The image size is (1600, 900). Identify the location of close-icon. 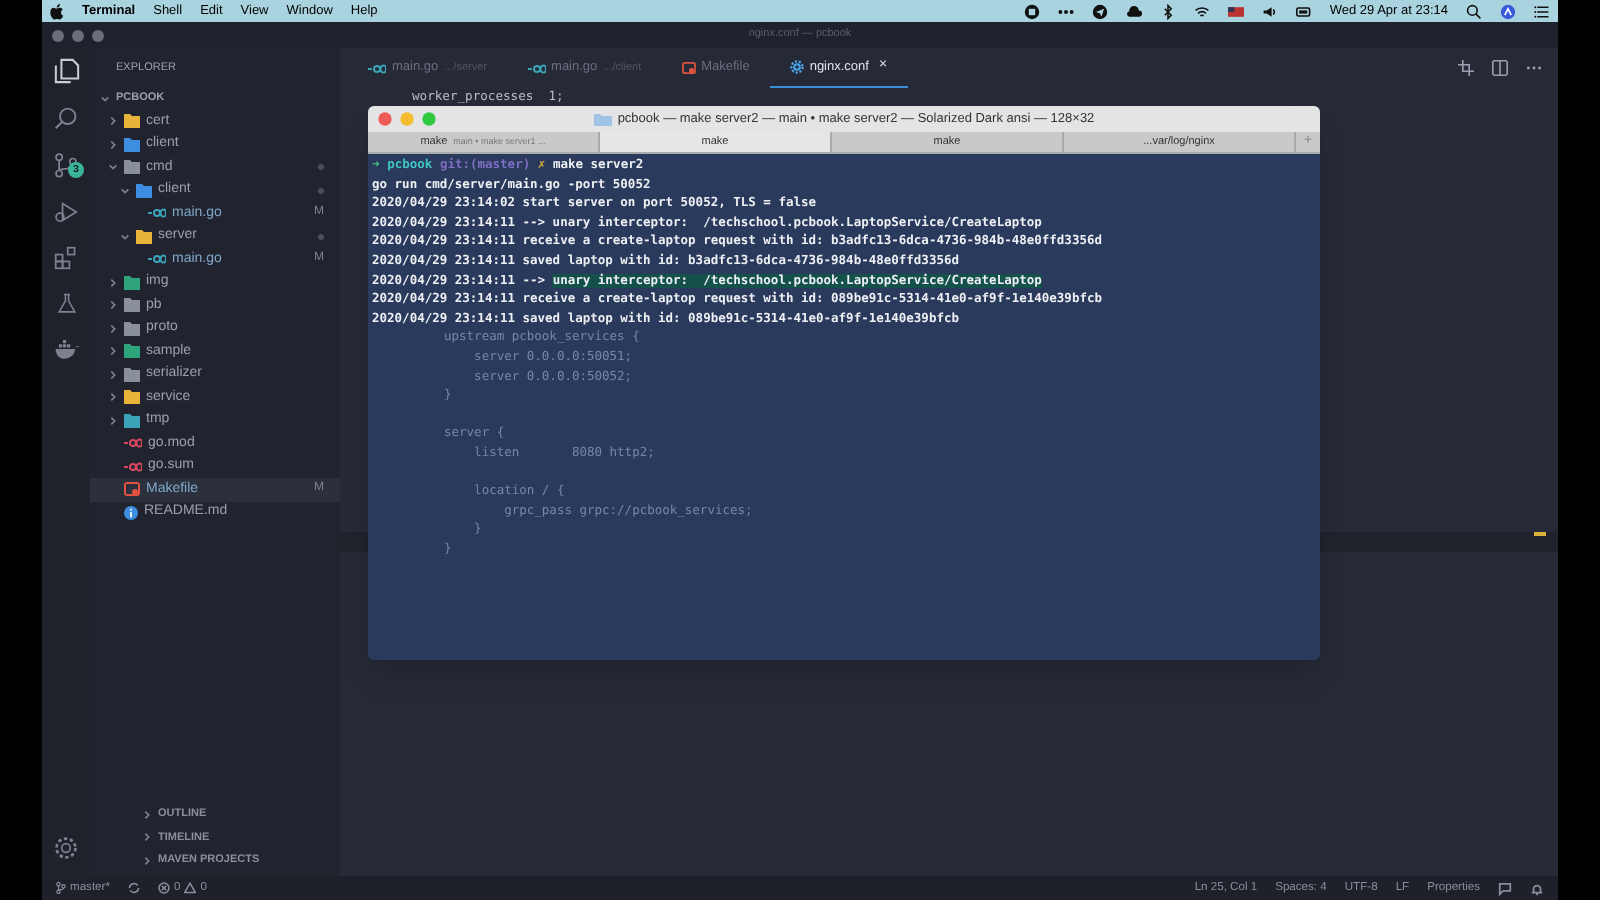
(385, 119).